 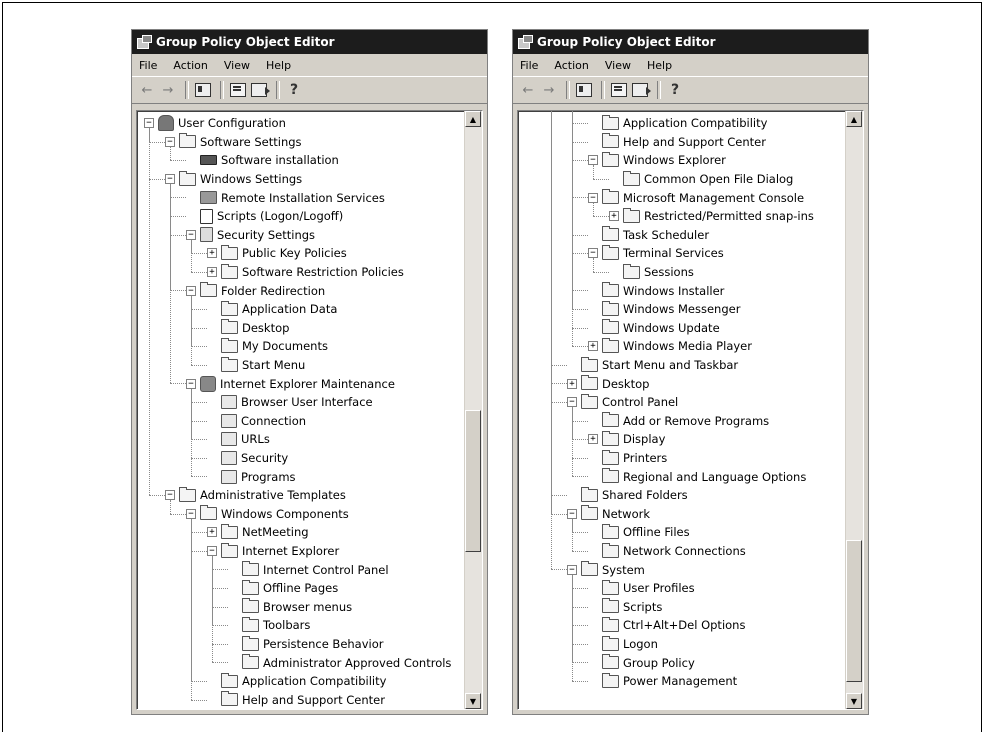 I want to click on tree-item: − Administrative Templates, so click(x=255, y=495).